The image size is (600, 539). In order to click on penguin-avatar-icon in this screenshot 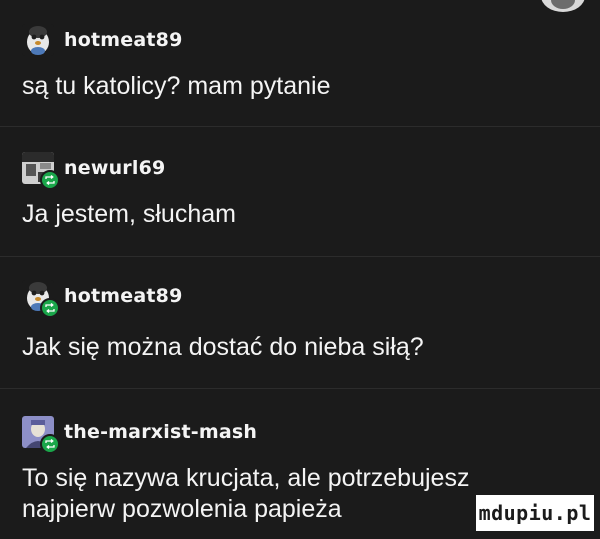, I will do `click(38, 40)`.